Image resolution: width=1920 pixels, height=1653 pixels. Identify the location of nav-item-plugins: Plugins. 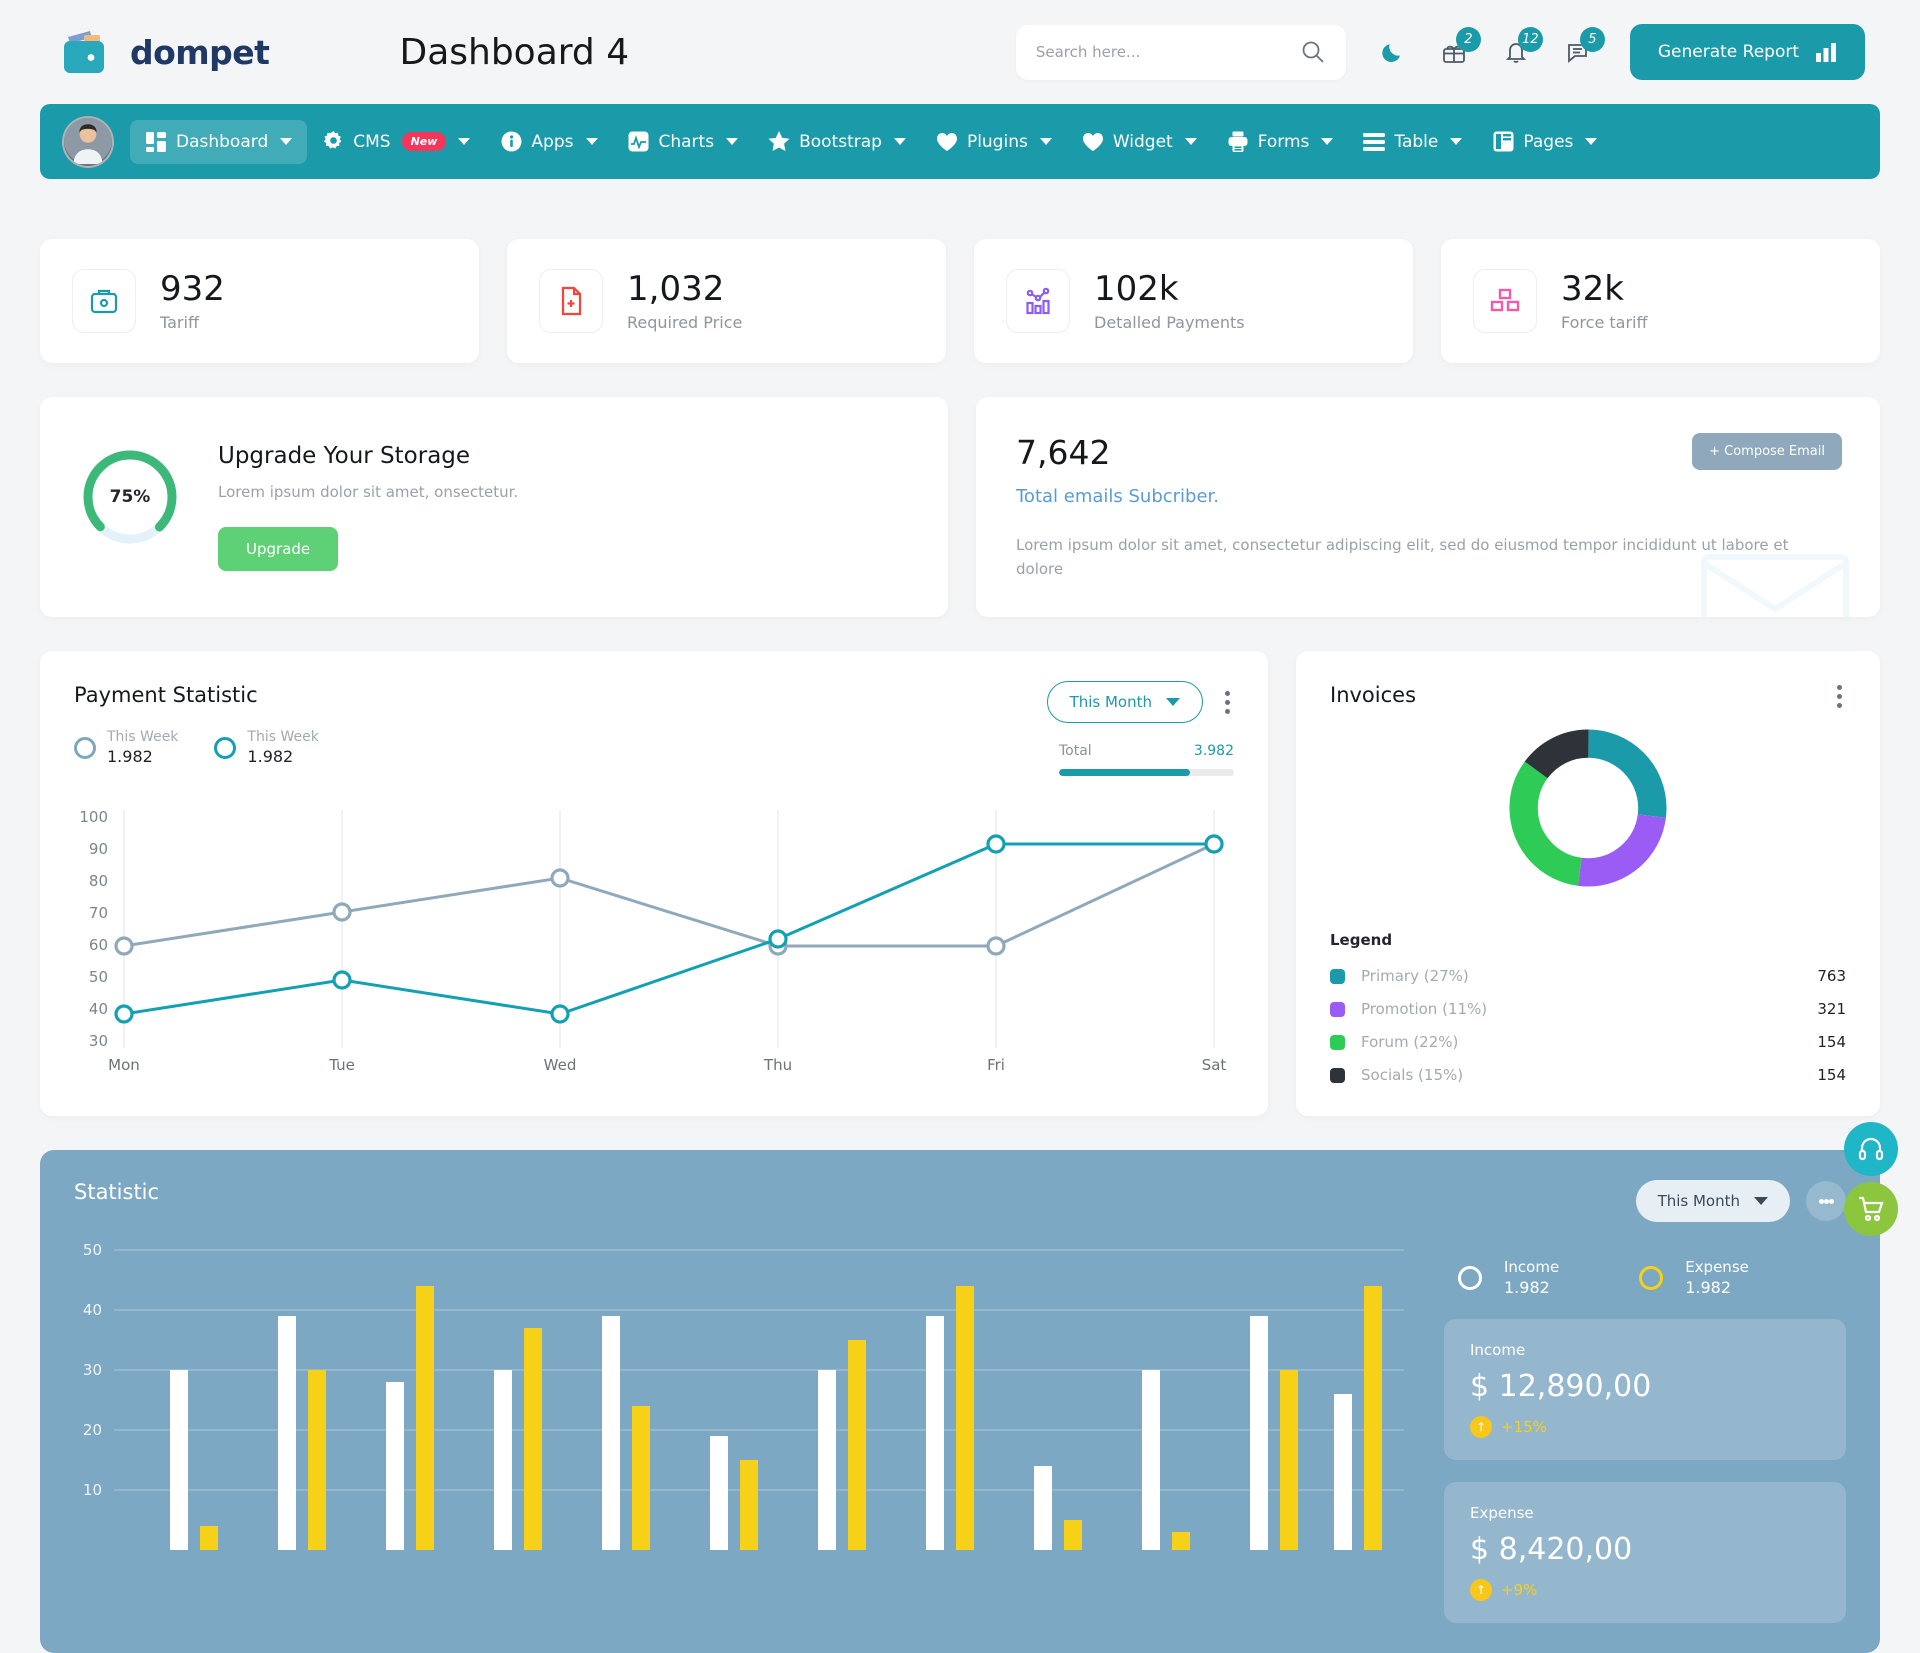
(994, 142).